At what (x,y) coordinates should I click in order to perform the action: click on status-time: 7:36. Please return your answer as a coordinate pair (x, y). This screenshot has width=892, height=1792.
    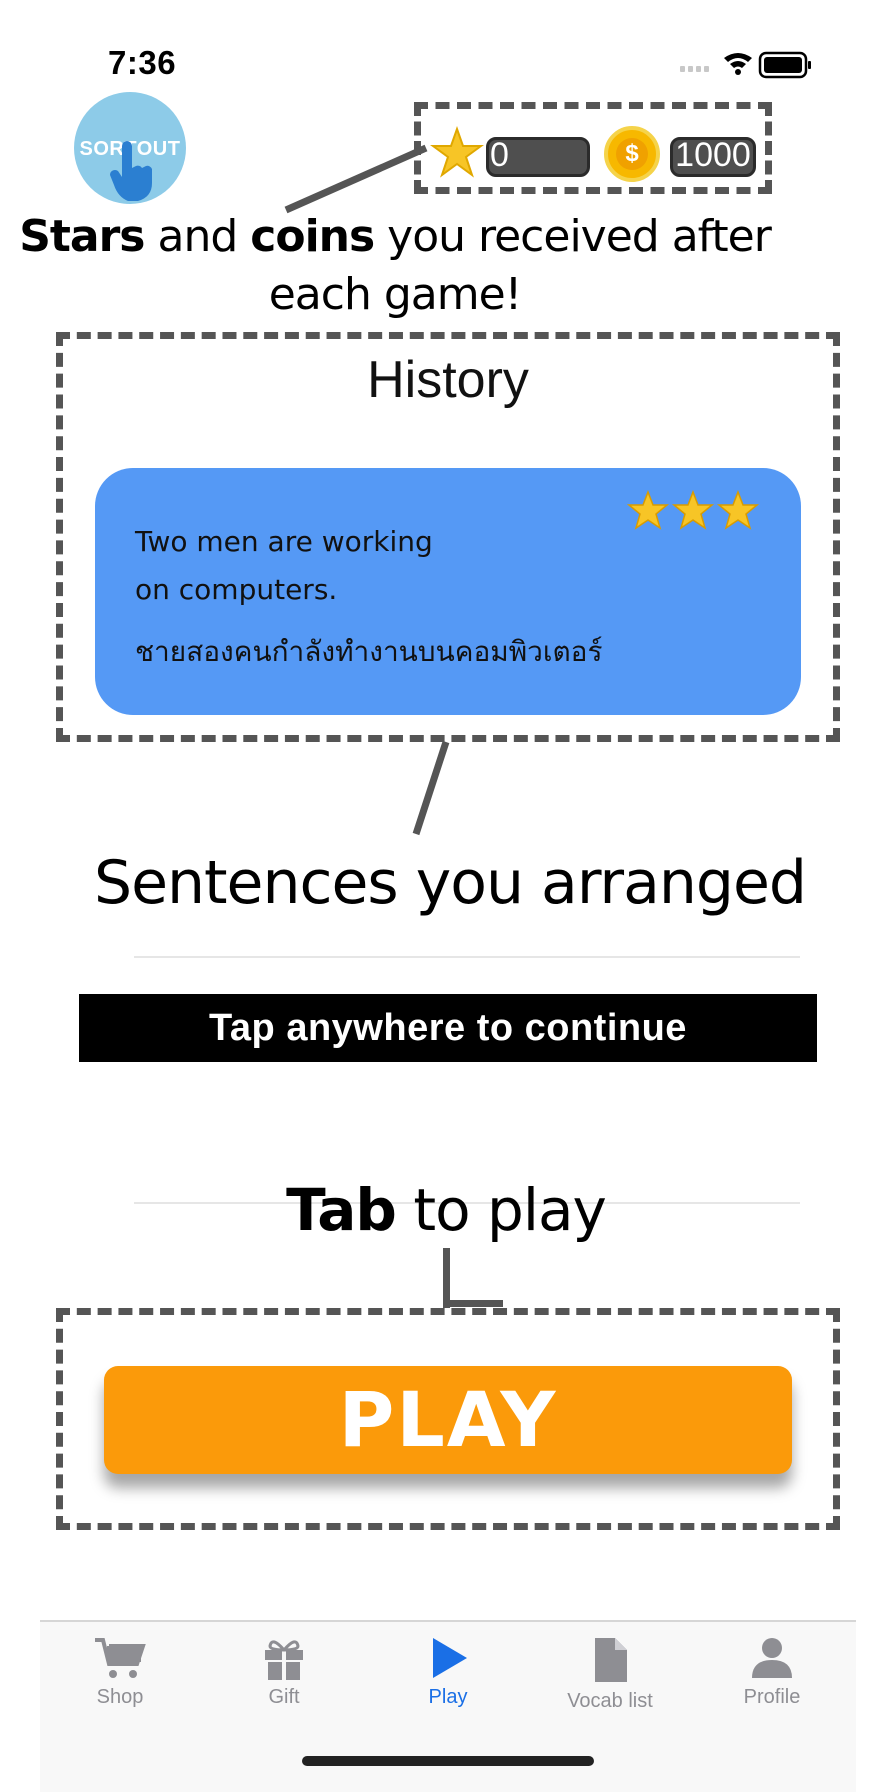
    Looking at the image, I should click on (142, 62).